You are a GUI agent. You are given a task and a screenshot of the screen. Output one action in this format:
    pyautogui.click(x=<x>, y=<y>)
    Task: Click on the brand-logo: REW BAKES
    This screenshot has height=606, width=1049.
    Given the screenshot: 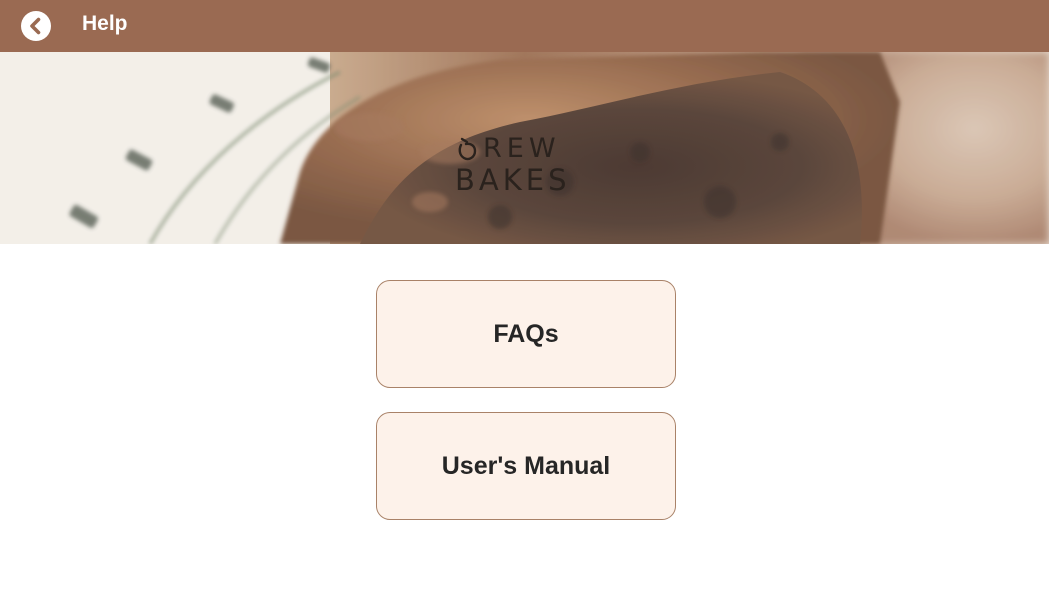 What is the action you would take?
    pyautogui.click(x=530, y=165)
    